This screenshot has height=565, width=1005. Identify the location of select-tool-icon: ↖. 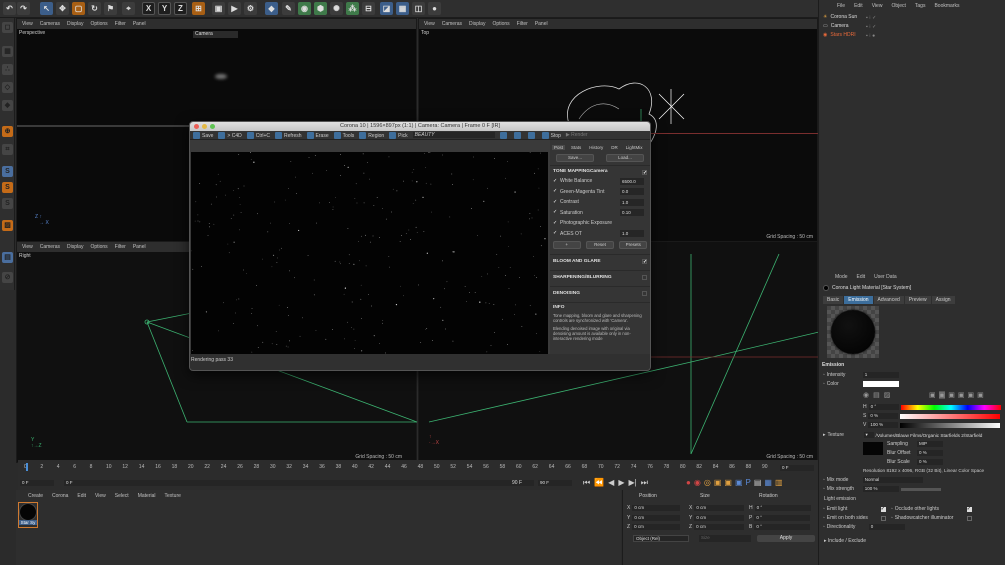
(46, 8).